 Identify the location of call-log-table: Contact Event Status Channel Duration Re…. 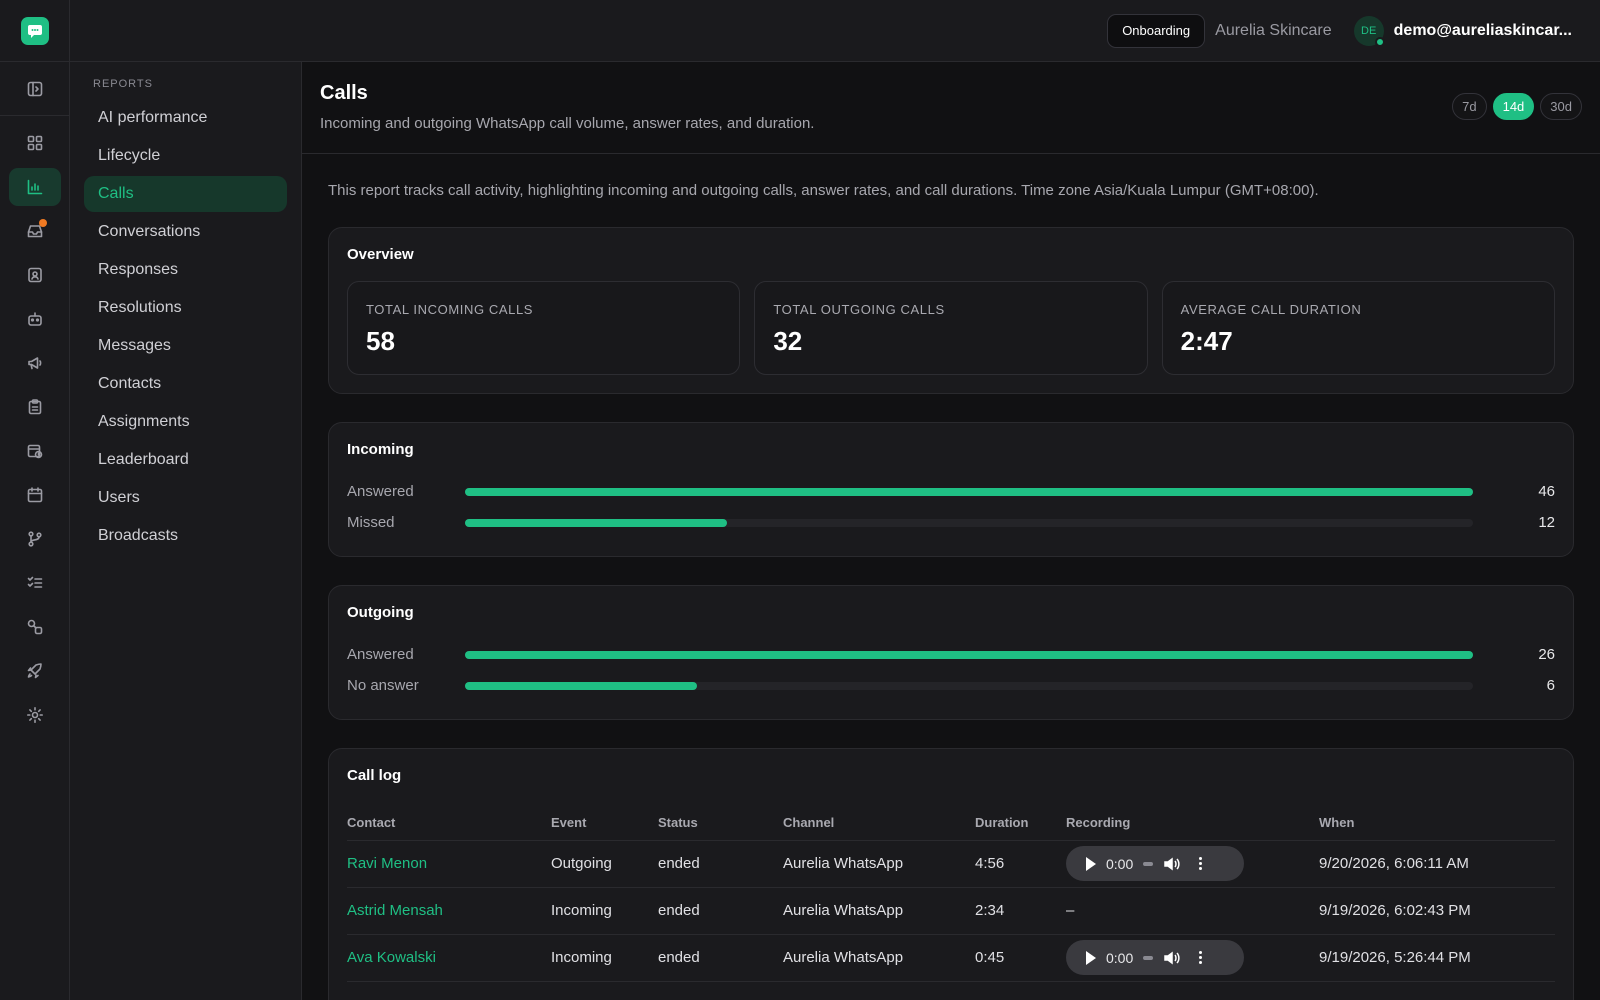
(951, 894).